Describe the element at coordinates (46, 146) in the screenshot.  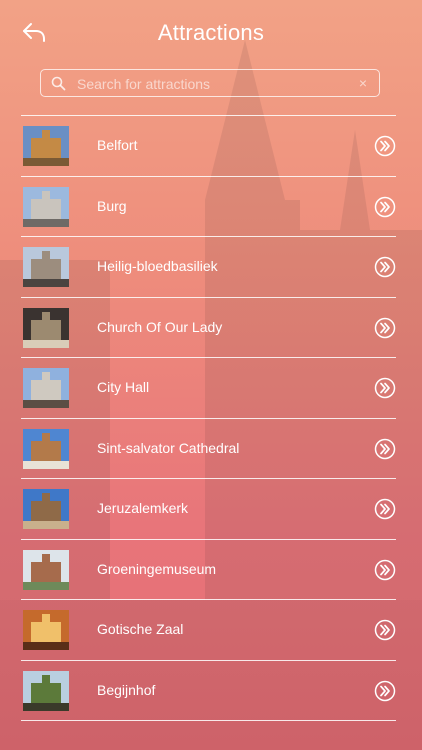
I see `belfort-thumbnail` at that location.